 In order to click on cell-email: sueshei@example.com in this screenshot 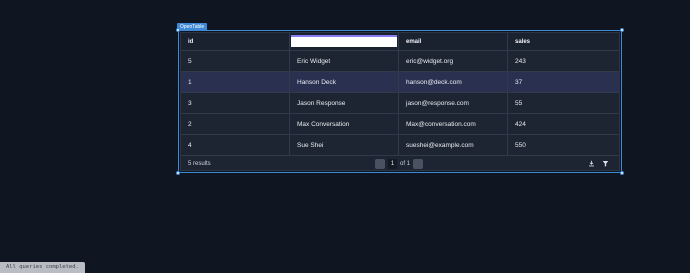, I will do `click(453, 145)`.